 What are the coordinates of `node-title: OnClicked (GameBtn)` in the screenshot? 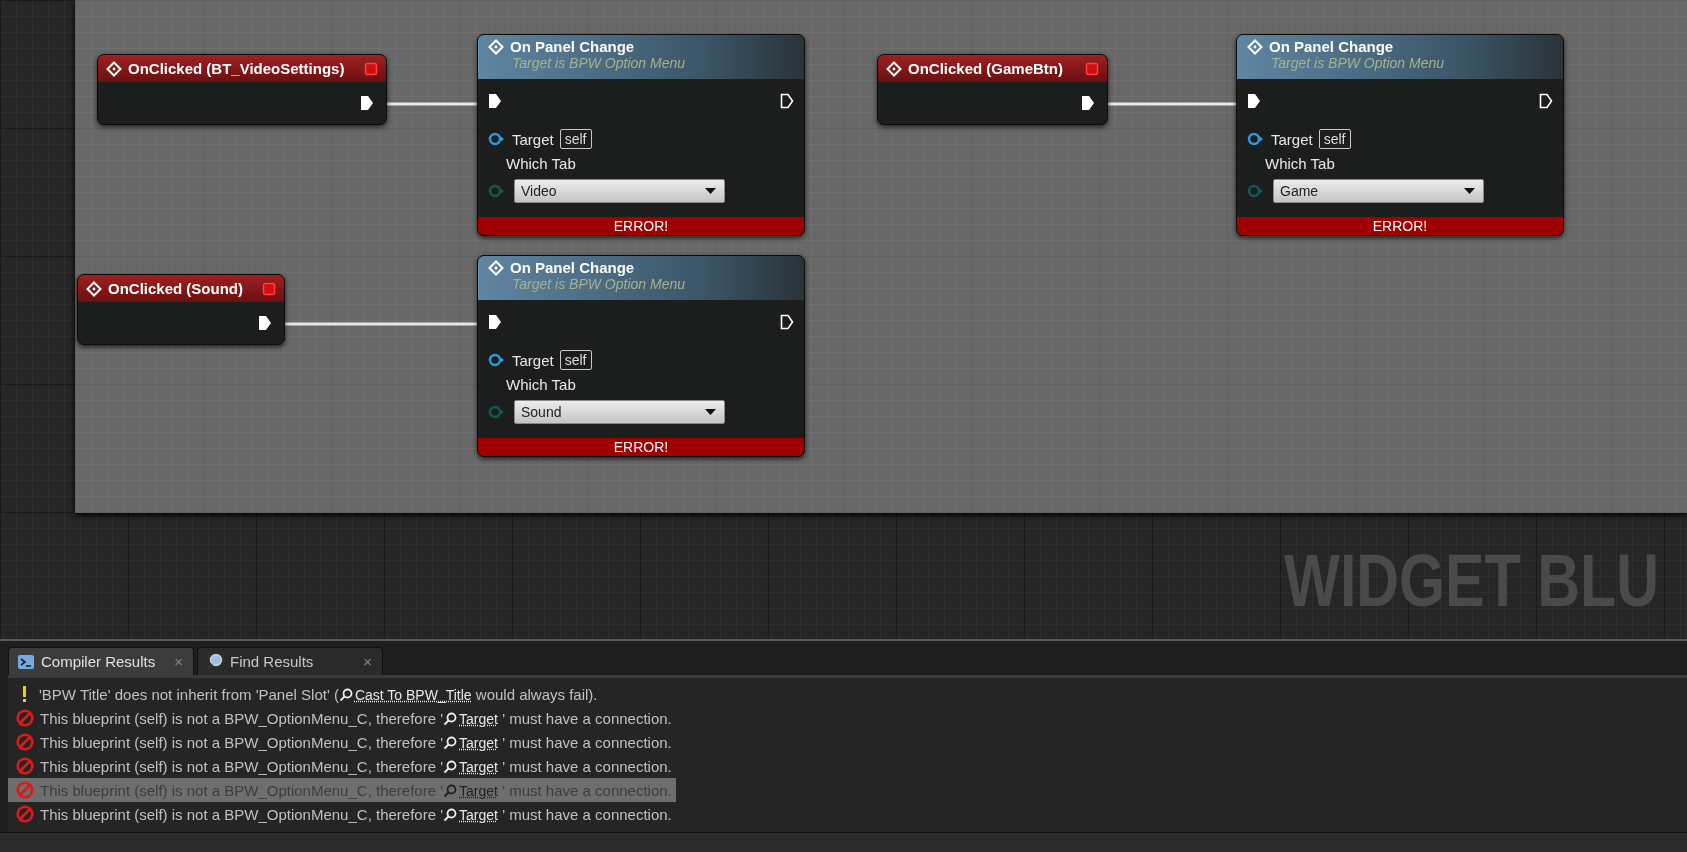 It's located at (986, 68).